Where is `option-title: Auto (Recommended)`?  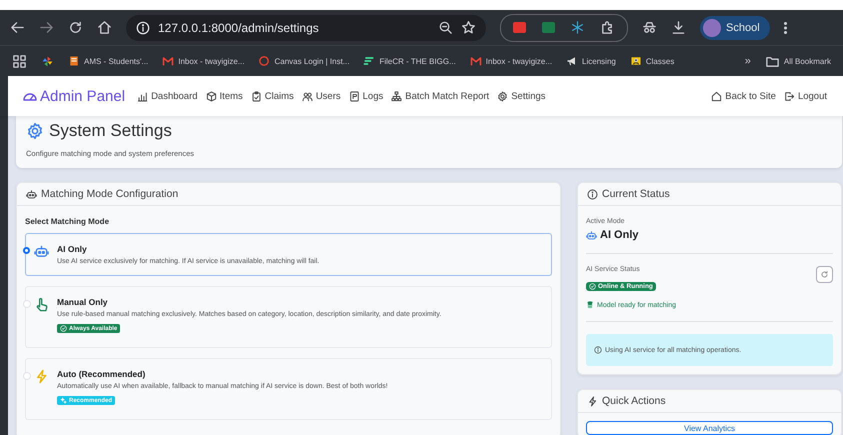
option-title: Auto (Recommended) is located at coordinates (101, 374).